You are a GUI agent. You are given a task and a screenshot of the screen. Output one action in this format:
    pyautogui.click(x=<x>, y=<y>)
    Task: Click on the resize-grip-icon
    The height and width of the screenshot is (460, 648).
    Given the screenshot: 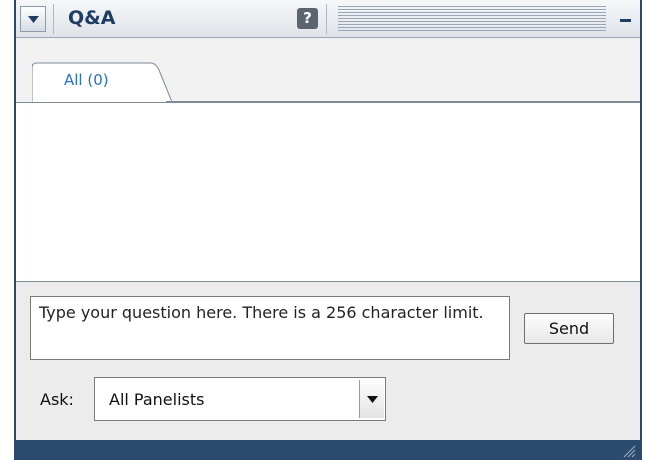 What is the action you would take?
    pyautogui.click(x=628, y=450)
    